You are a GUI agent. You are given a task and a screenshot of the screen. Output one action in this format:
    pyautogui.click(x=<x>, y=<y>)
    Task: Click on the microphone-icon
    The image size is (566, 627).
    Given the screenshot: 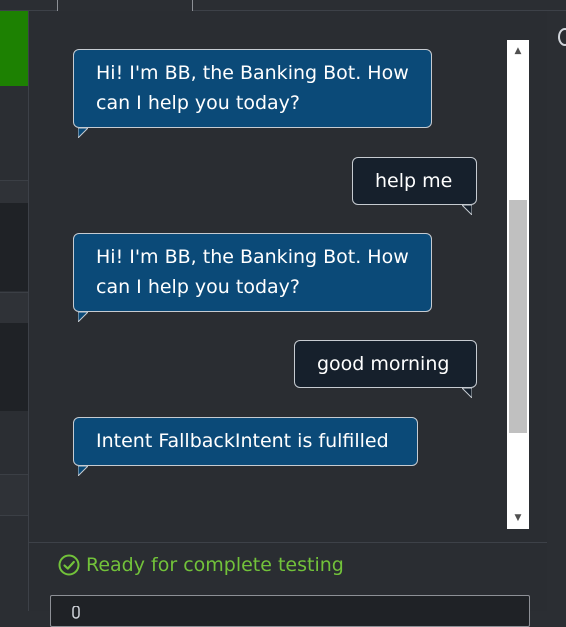 What is the action you would take?
    pyautogui.click(x=76, y=616)
    